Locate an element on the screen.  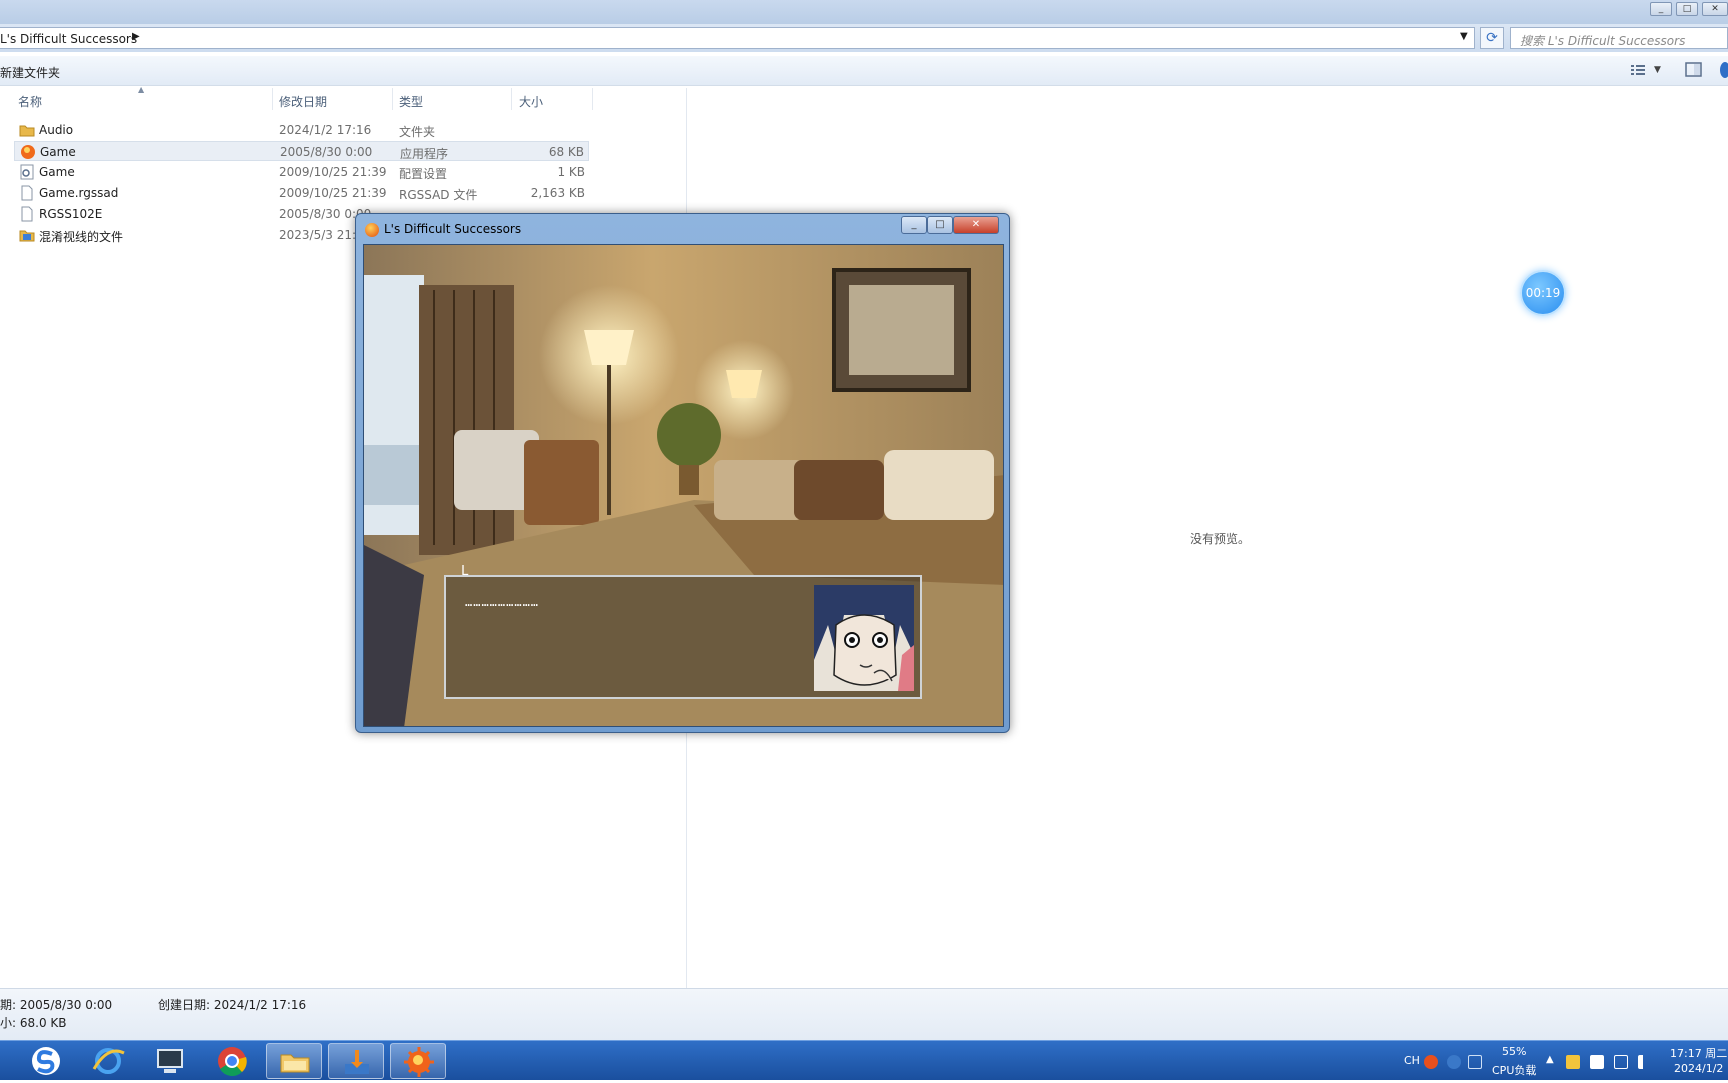
installer-taskbar-button is located at coordinates (356, 1061).